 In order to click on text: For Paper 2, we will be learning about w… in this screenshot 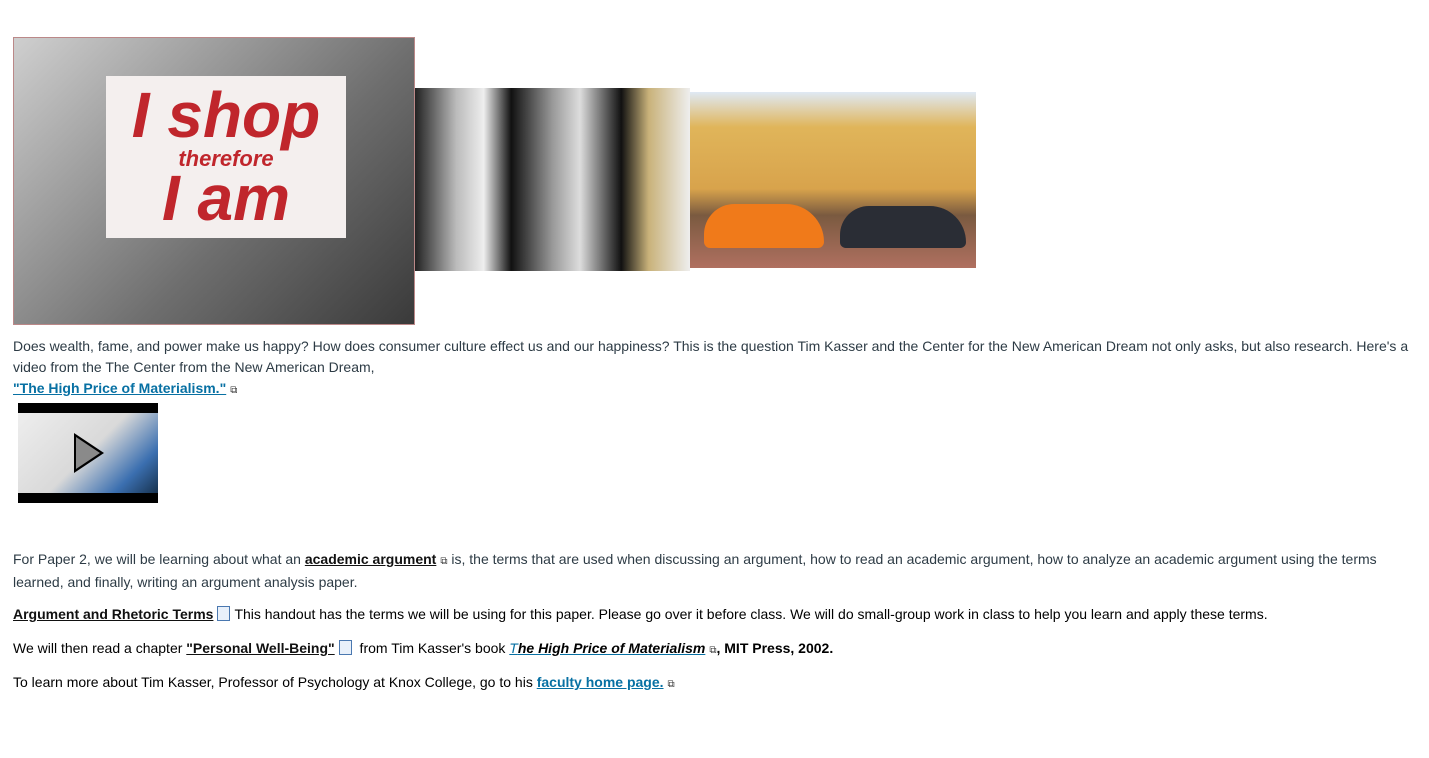, I will do `click(159, 559)`.